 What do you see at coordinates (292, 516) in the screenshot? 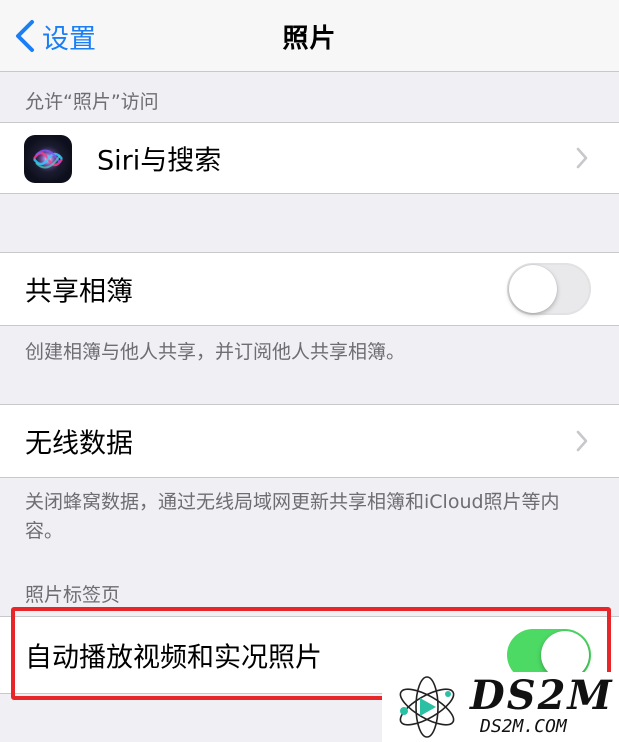
I see `wireless-data-footer: 关闭蜂窝数据，通过无线局域网更新共享相簿和iCloud照片等内容。` at bounding box center [292, 516].